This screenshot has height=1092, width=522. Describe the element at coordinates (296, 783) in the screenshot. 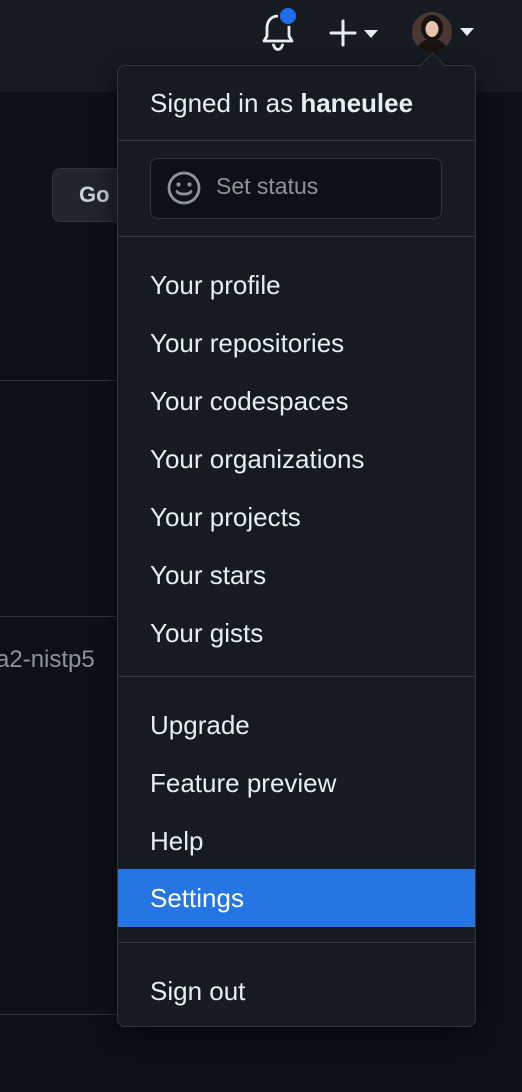

I see `menu-item-feature-preview: Feature preview` at that location.